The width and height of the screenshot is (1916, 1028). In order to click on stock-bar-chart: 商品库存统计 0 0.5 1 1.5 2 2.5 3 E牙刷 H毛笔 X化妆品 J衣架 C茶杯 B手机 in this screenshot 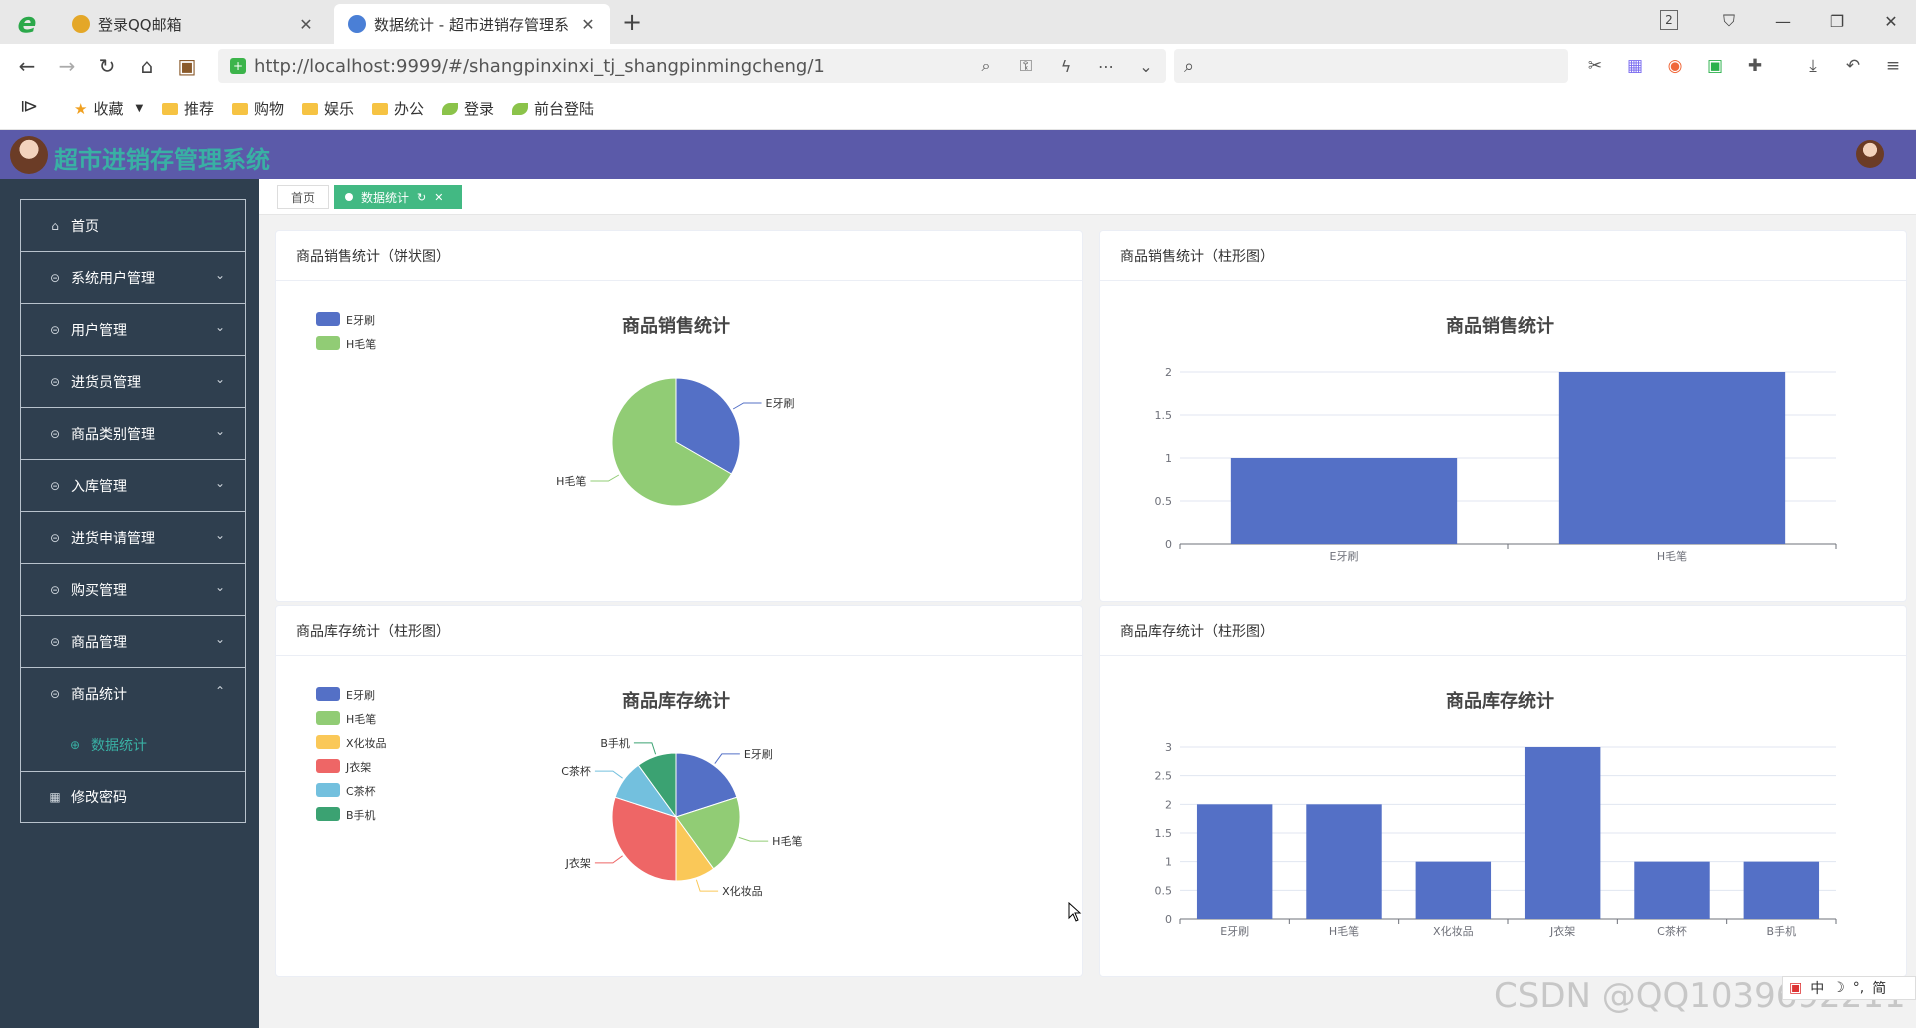, I will do `click(1496, 814)`.